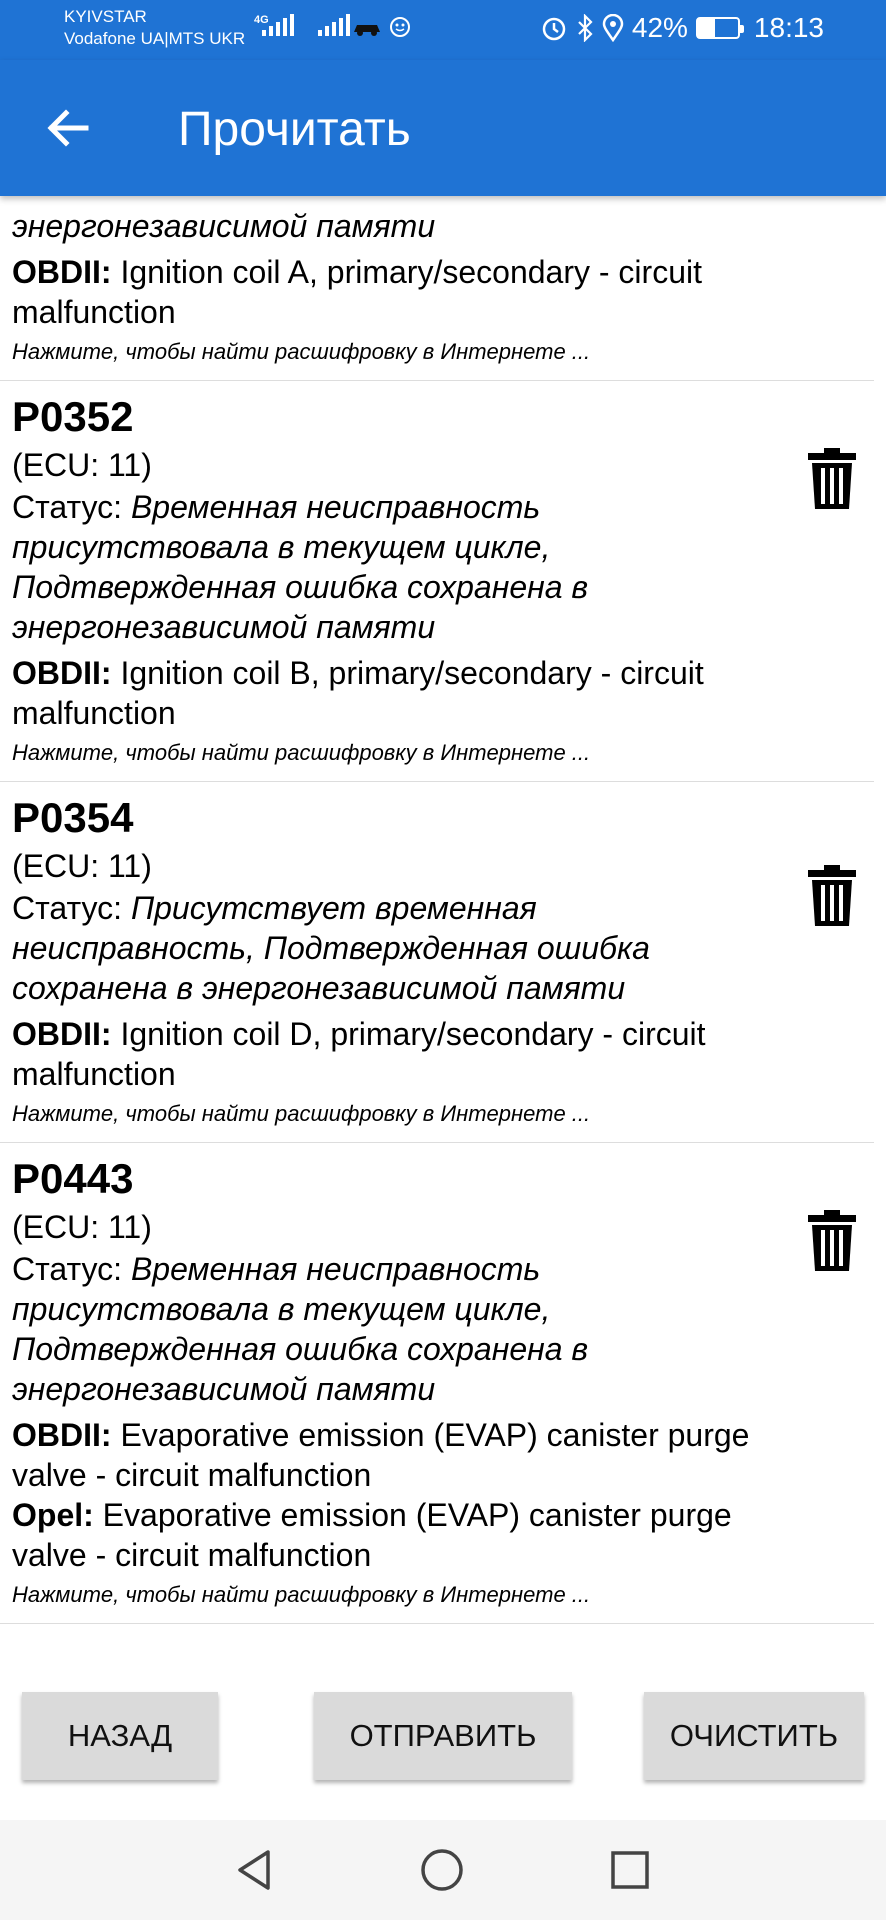  Describe the element at coordinates (719, 28) in the screenshot. I see `battery-icon` at that location.